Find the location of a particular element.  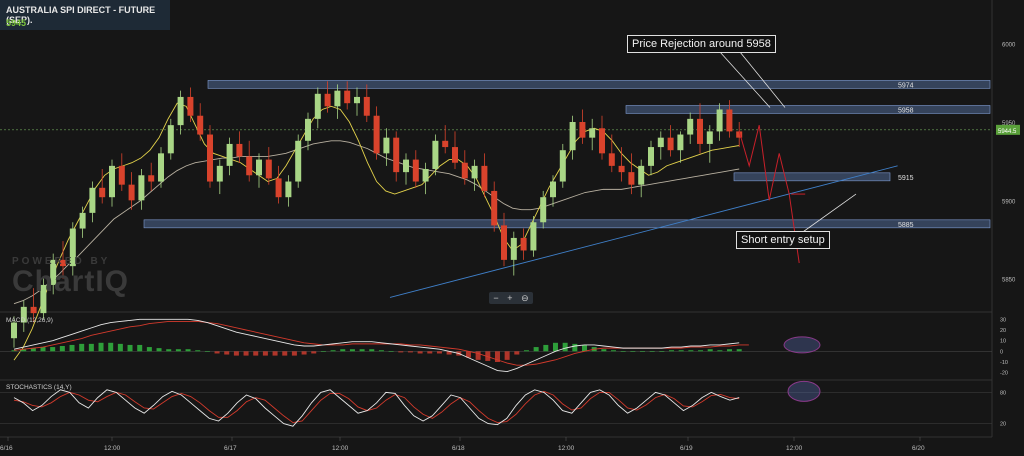

y-tick-label: 6000 is located at coordinates (1009, 46).